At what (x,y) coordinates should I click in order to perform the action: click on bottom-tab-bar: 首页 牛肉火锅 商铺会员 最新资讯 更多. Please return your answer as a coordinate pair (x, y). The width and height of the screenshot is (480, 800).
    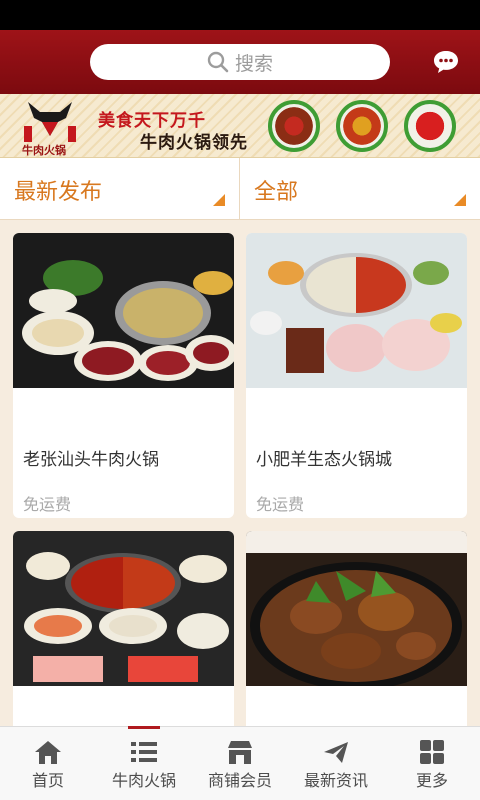
    Looking at the image, I should click on (240, 763).